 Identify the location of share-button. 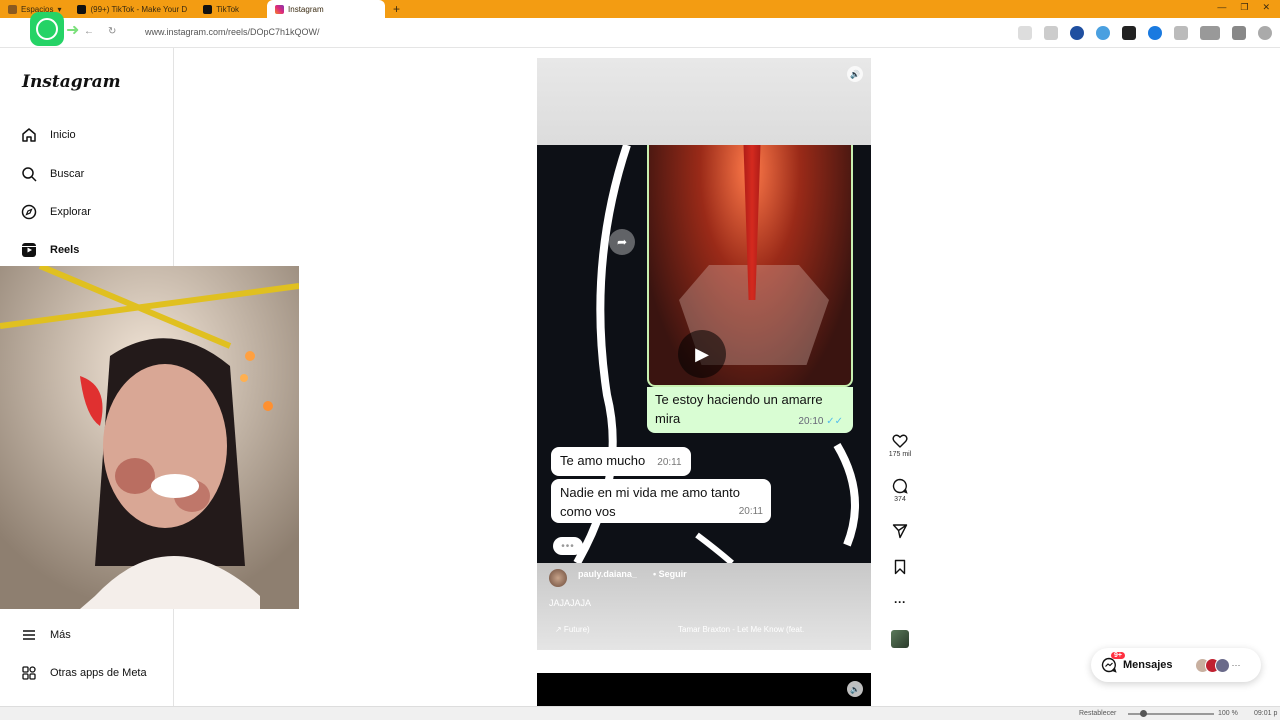
(900, 531).